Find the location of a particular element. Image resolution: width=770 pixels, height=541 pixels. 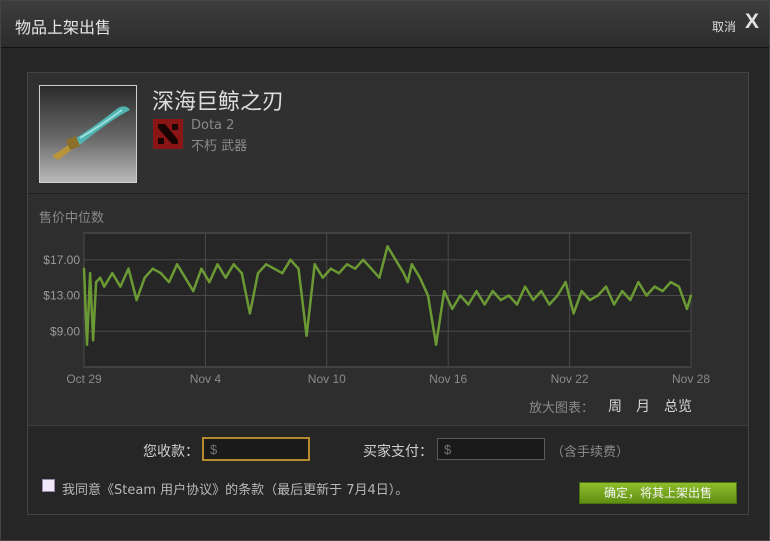

blade-icon is located at coordinates (91, 133).